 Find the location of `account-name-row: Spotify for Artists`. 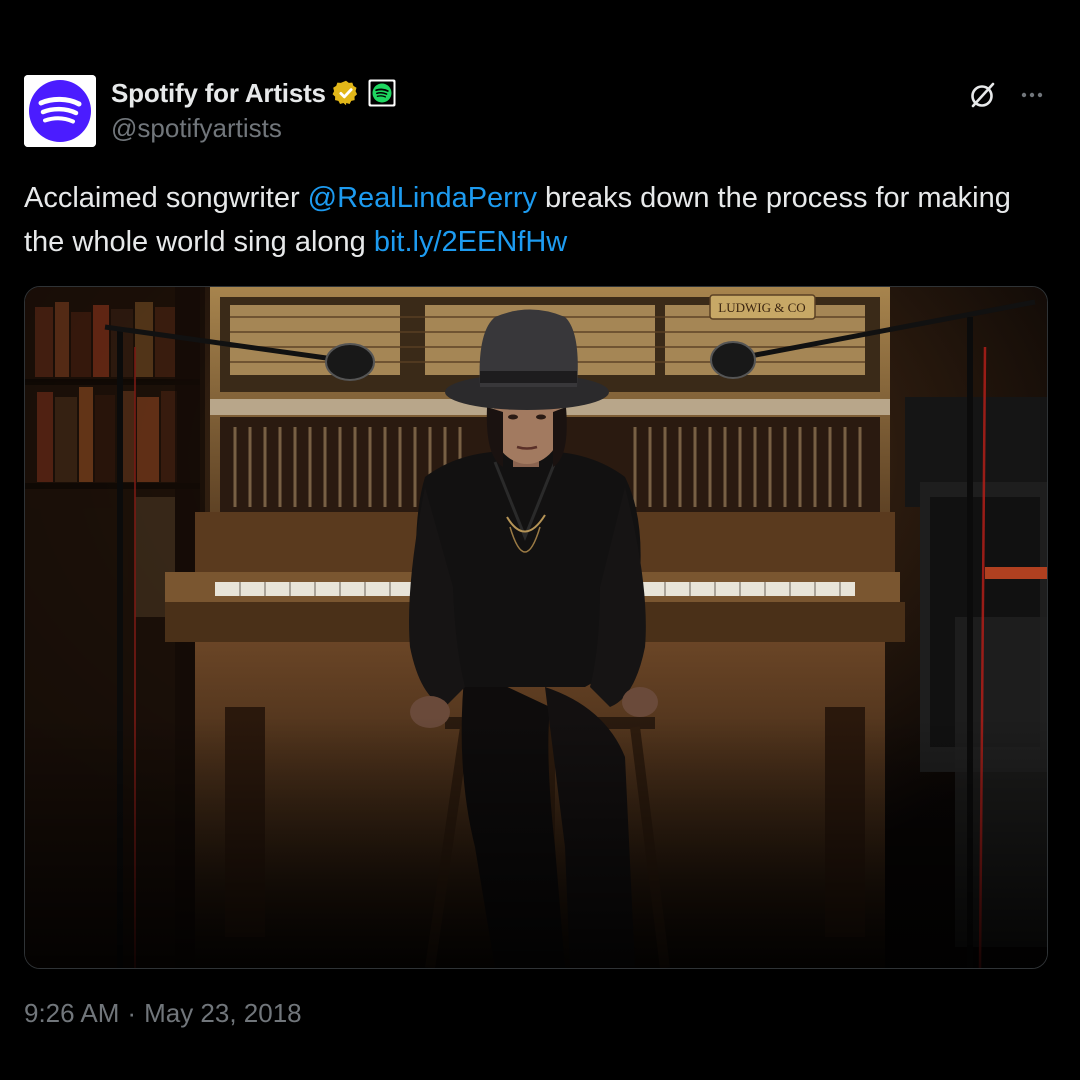

account-name-row: Spotify for Artists is located at coordinates (253, 93).